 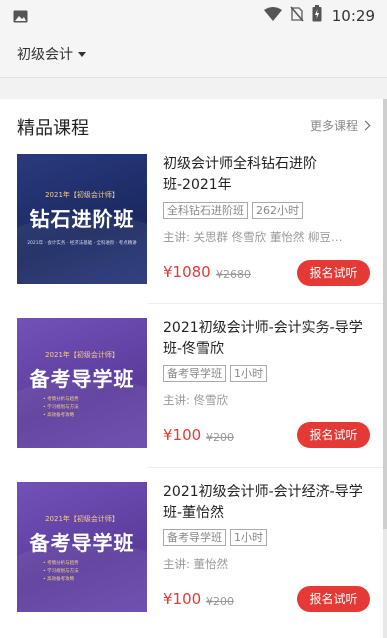 I want to click on battery-icon, so click(x=317, y=15).